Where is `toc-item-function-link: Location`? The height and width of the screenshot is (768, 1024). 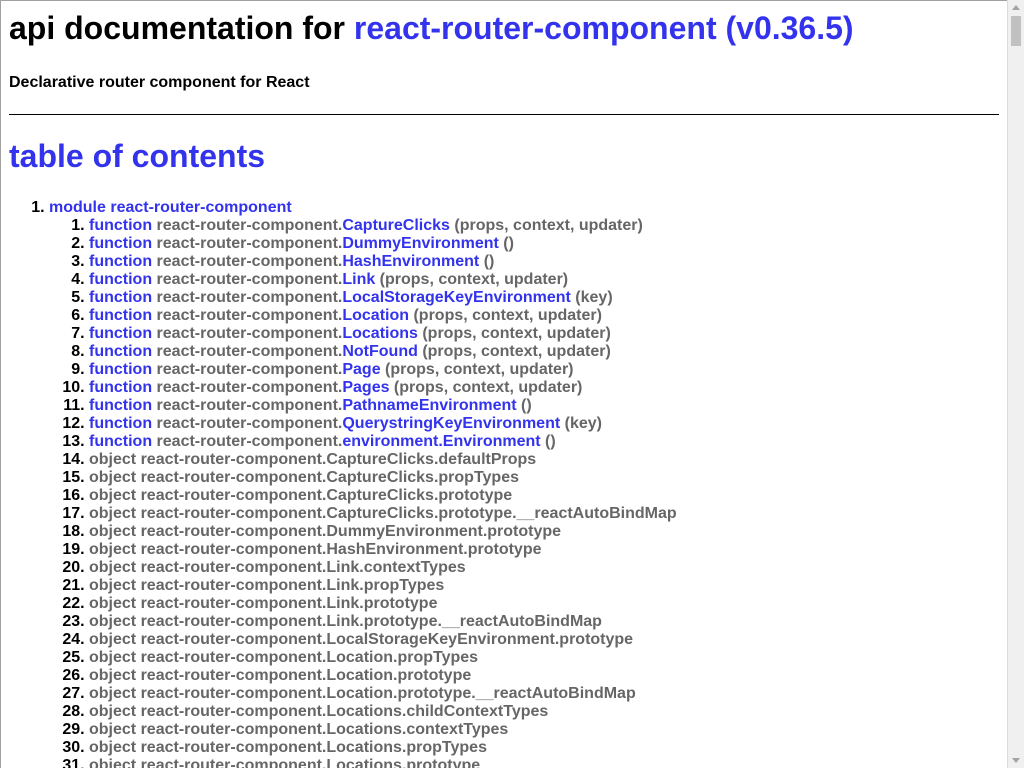 toc-item-function-link: Location is located at coordinates (375, 315).